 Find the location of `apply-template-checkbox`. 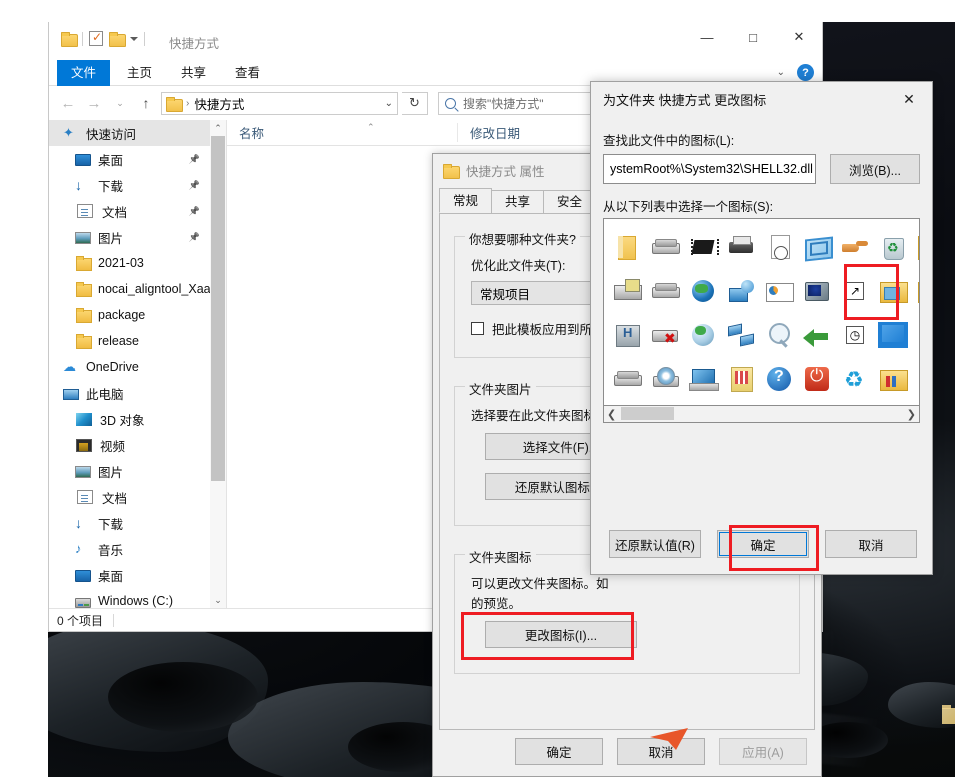

apply-template-checkbox is located at coordinates (477, 328).